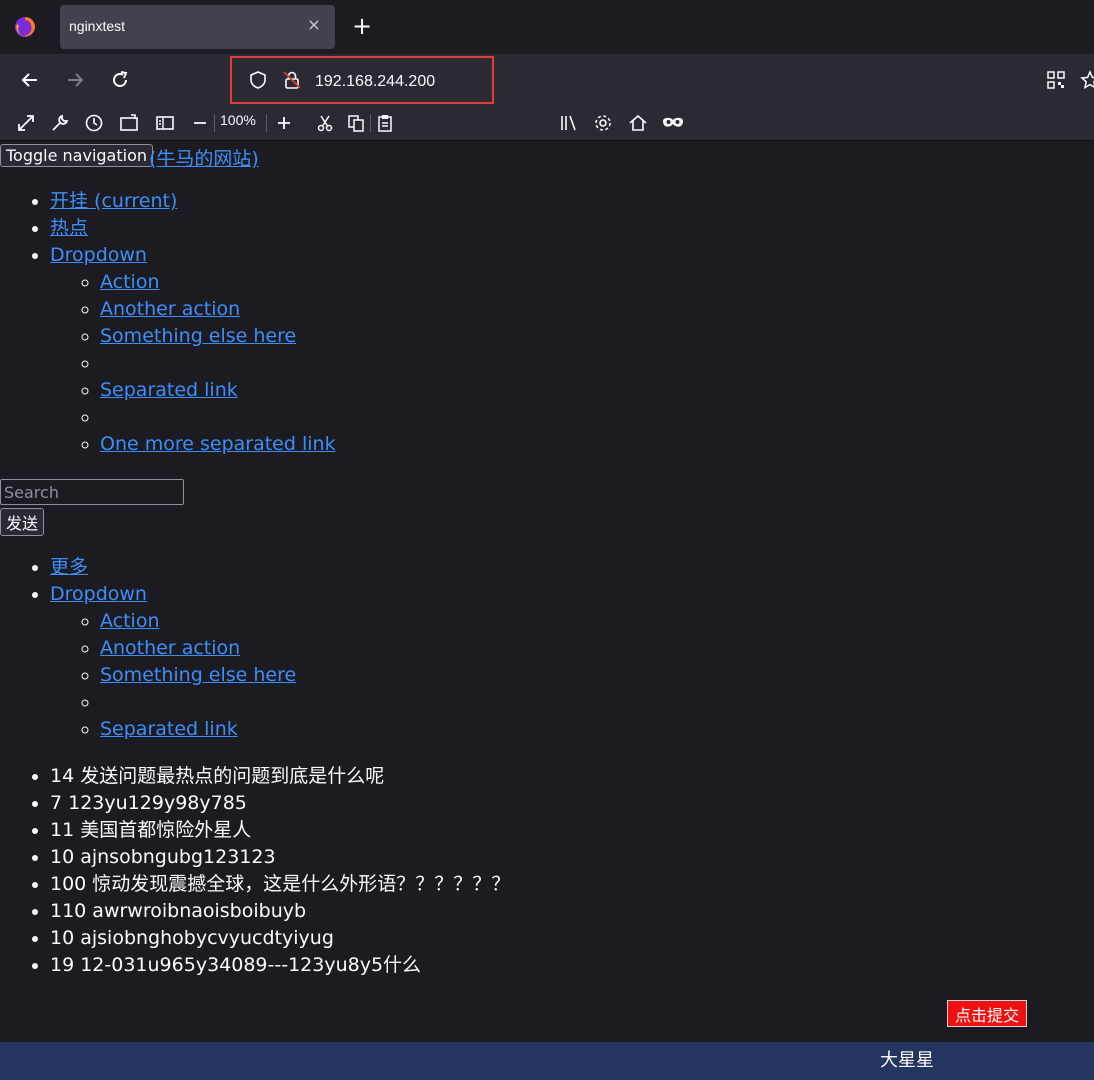 This screenshot has width=1094, height=1080. What do you see at coordinates (547, 80) in the screenshot?
I see `navigation-toolbar` at bounding box center [547, 80].